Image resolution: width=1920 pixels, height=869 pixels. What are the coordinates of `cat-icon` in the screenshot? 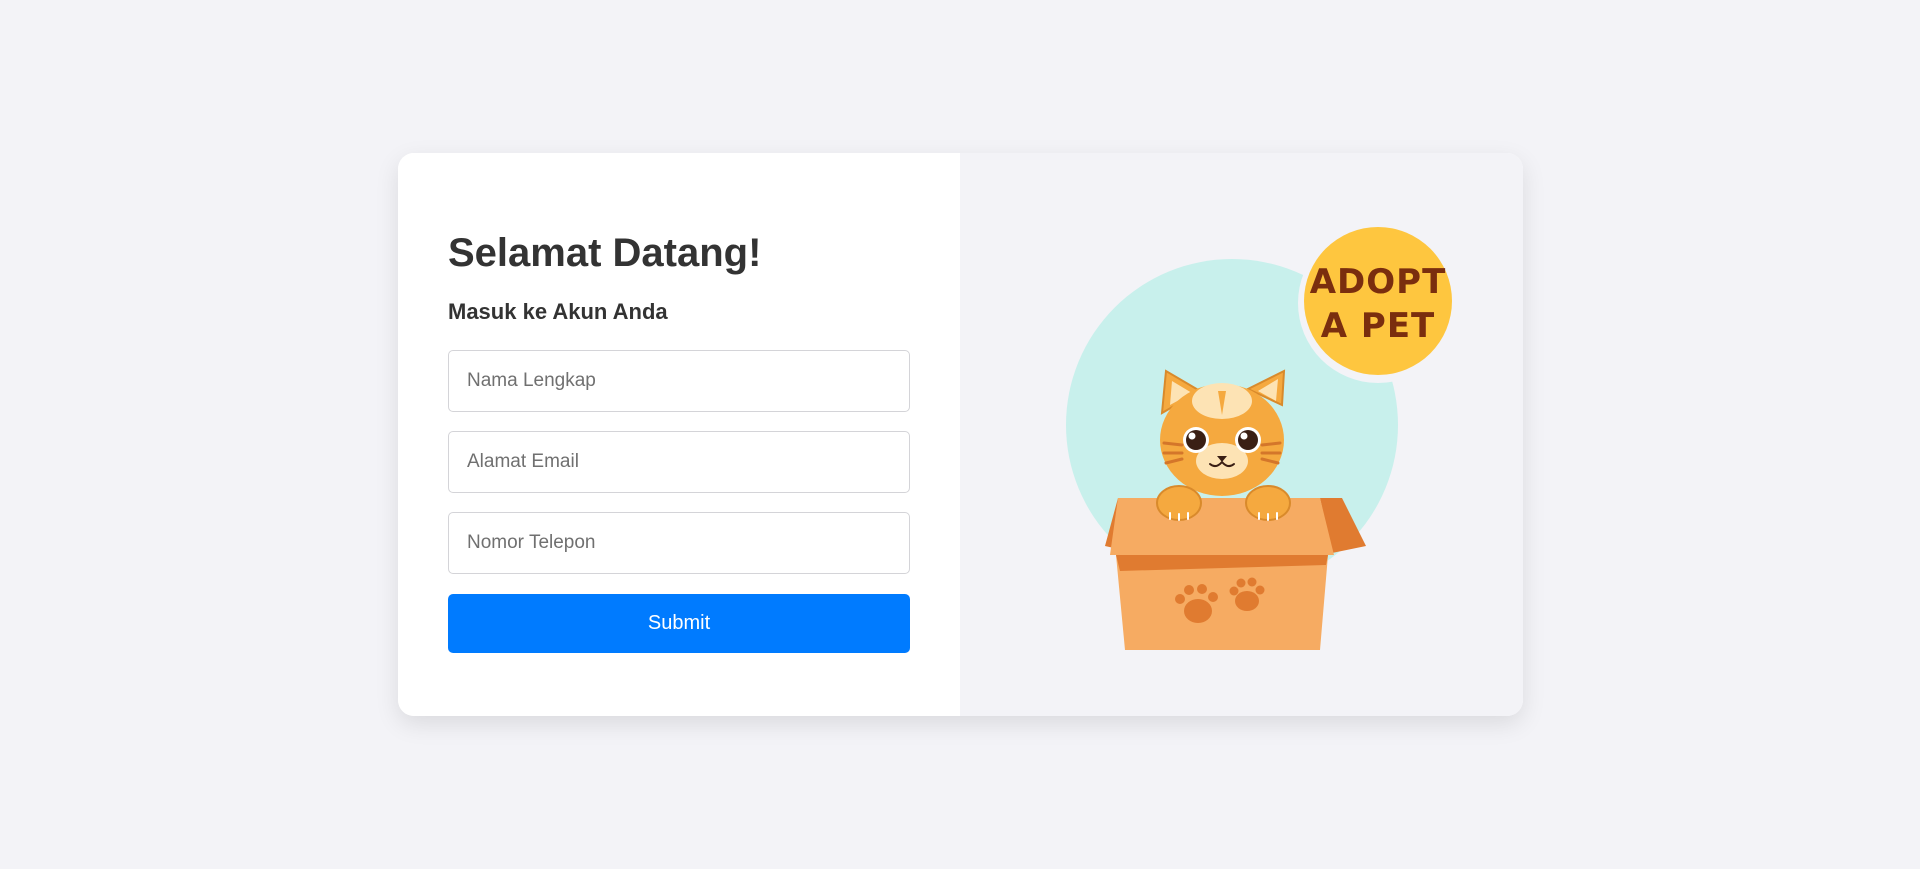 It's located at (1223, 432).